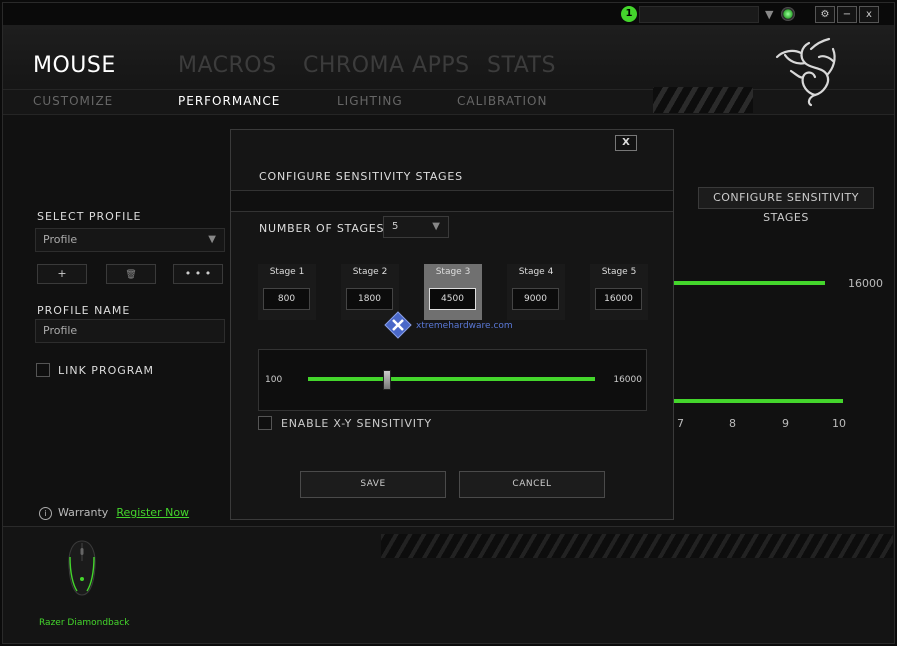 Image resolution: width=897 pixels, height=646 pixels. I want to click on sensitivity-line-bottom, so click(757, 401).